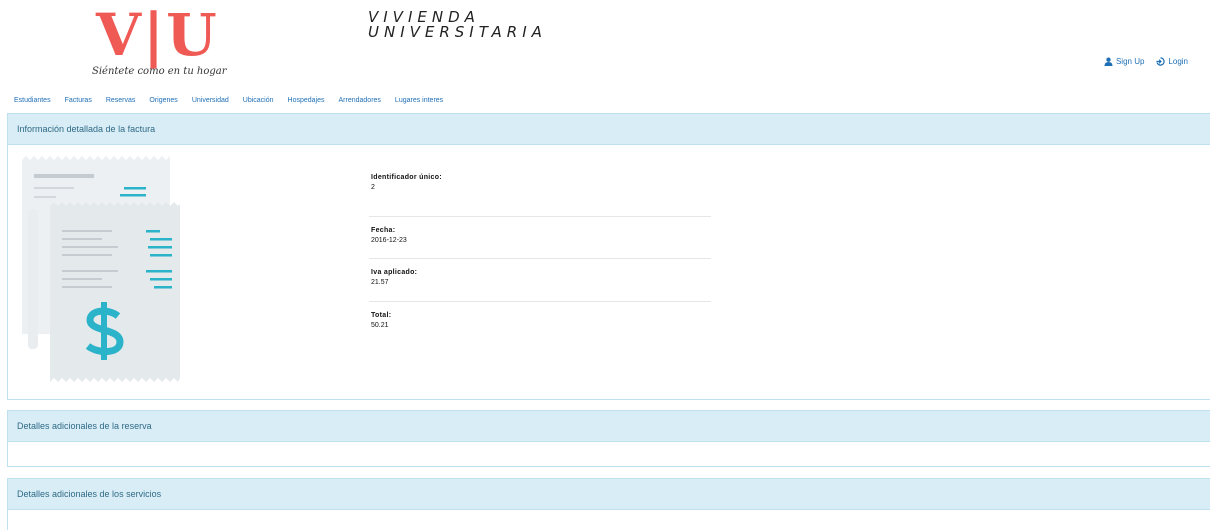 This screenshot has height=530, width=1210. What do you see at coordinates (383, 230) in the screenshot?
I see `field-fecha-label: Fecha:` at bounding box center [383, 230].